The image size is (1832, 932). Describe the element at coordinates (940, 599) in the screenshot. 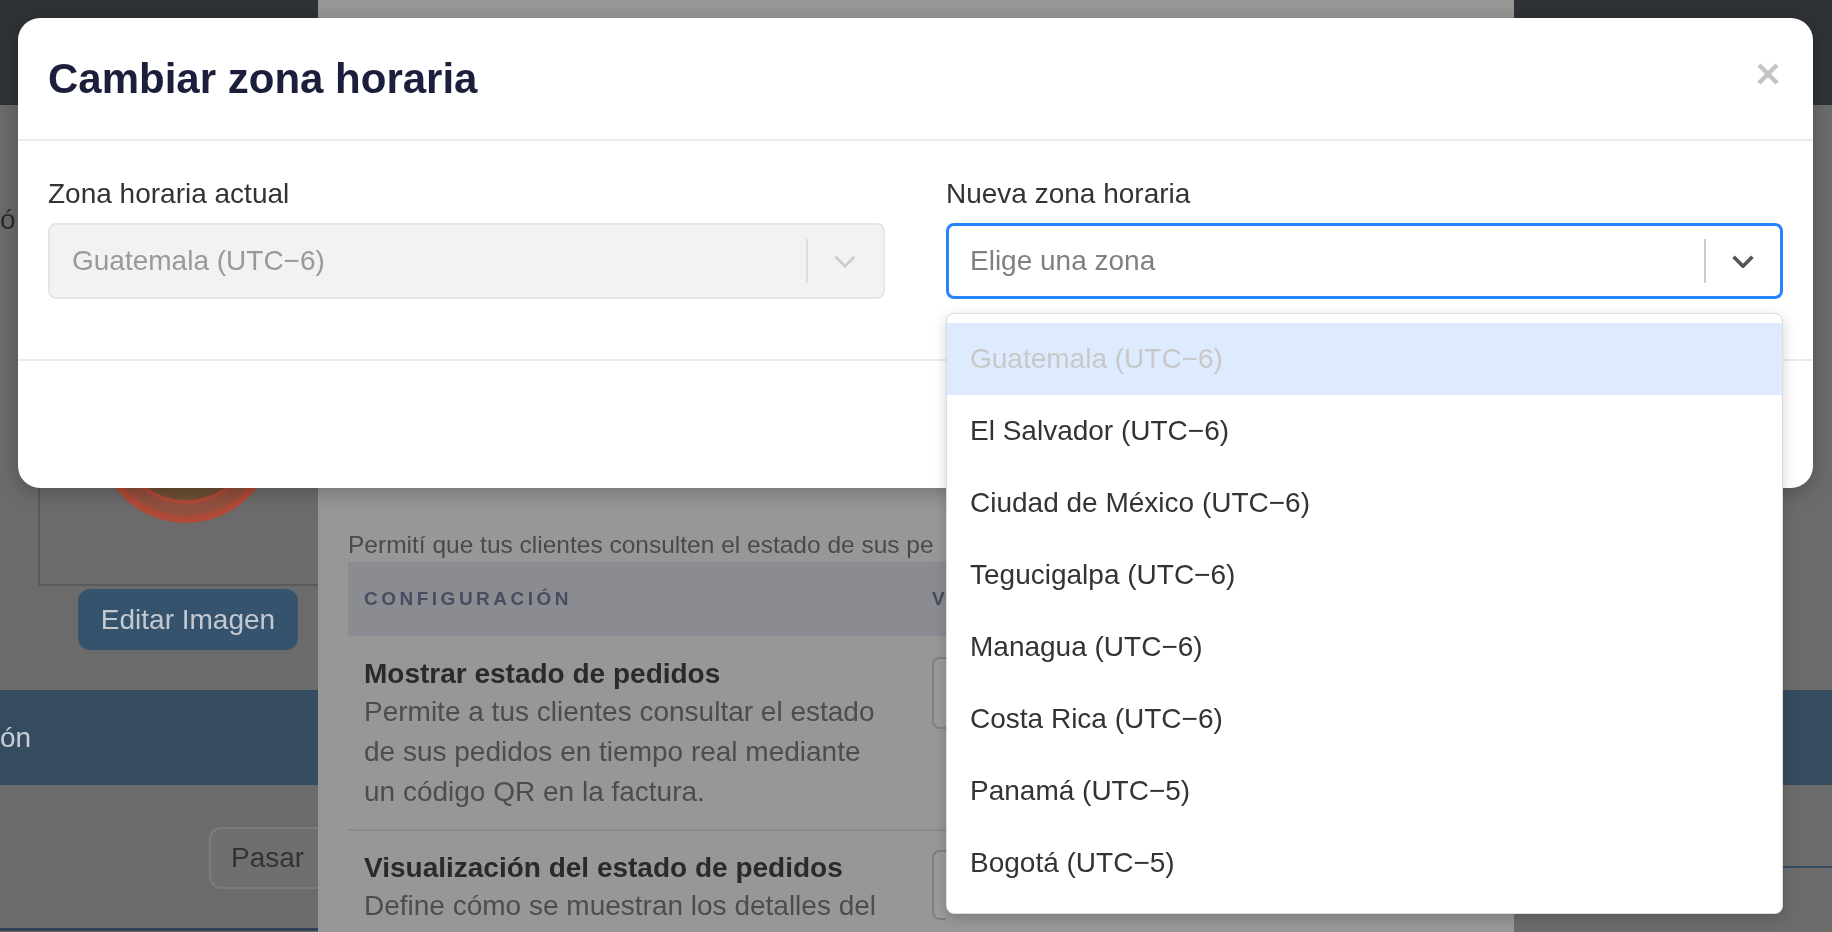

I see `column-header: V` at that location.